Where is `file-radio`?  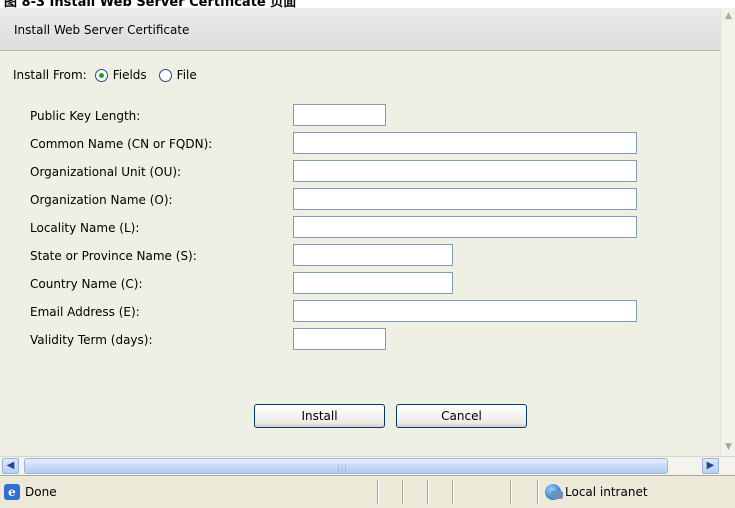
file-radio is located at coordinates (165, 75).